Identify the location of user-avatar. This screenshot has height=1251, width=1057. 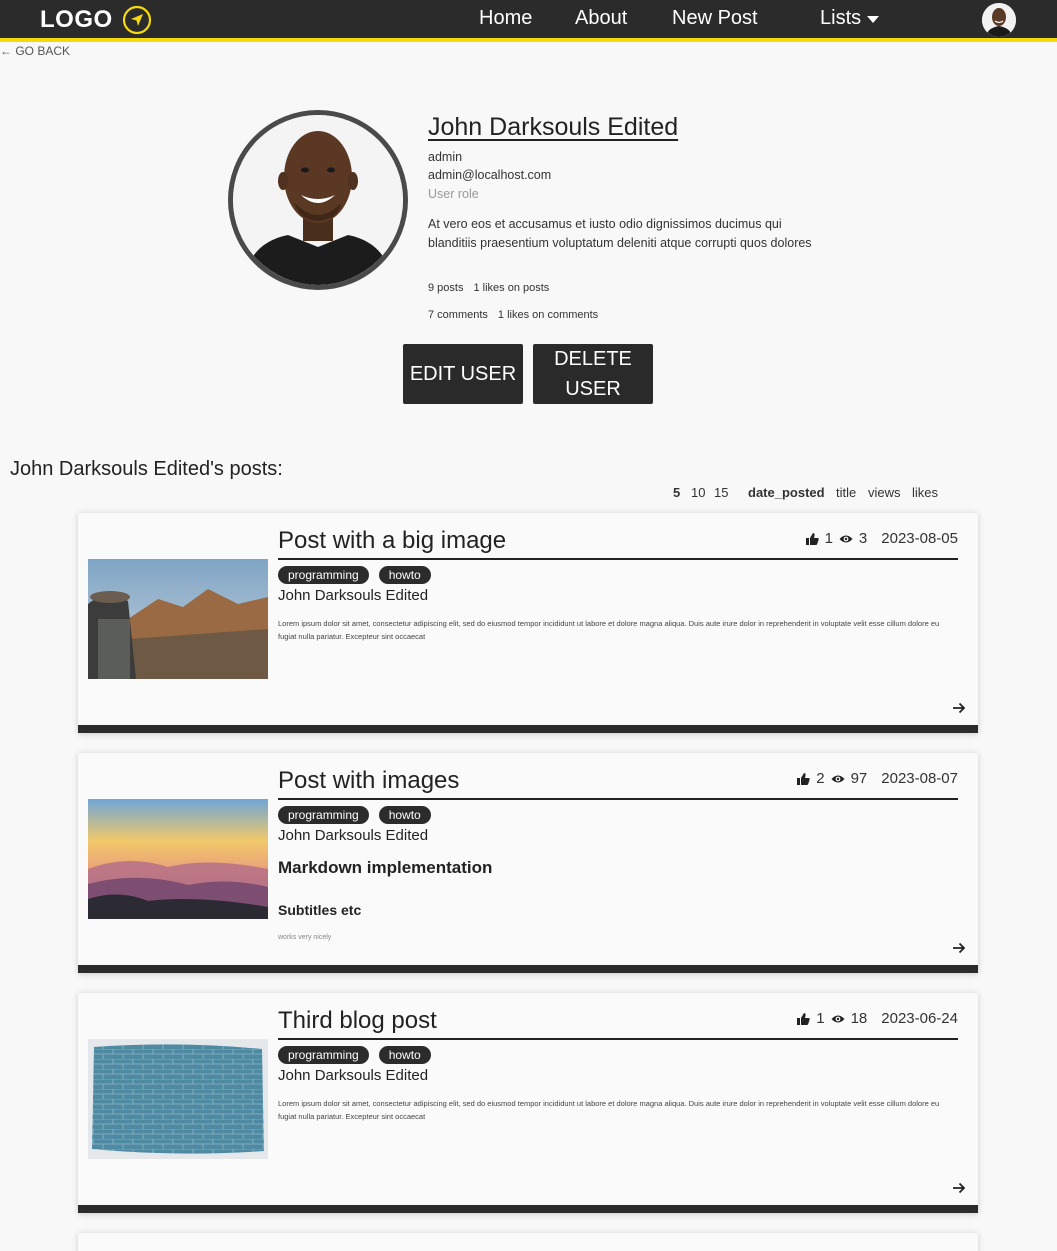
(999, 20).